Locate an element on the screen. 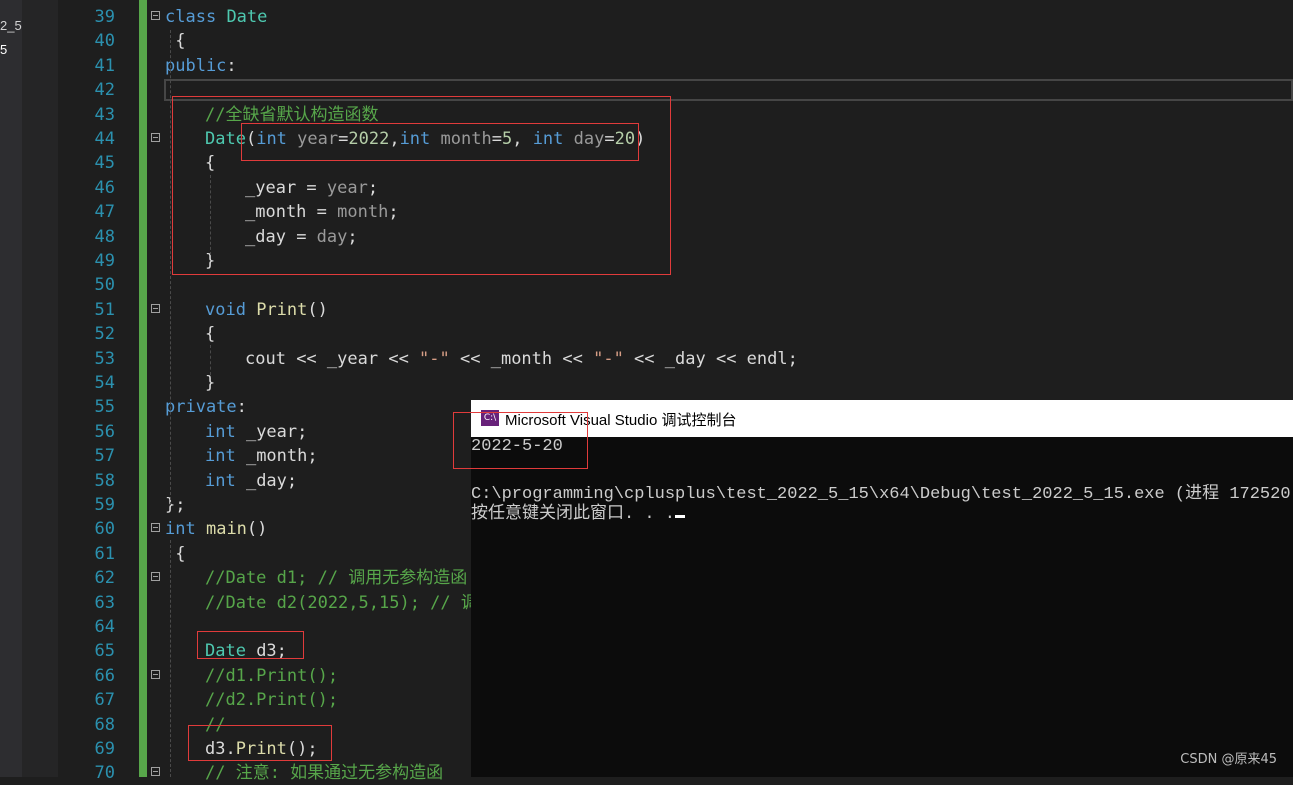  line-number: 57 is located at coordinates (104, 456).